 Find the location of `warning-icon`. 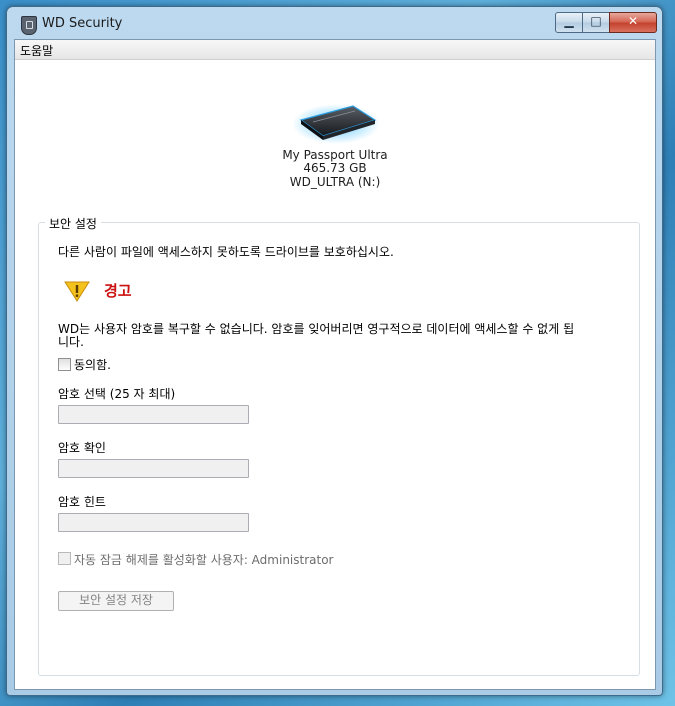

warning-icon is located at coordinates (77, 291).